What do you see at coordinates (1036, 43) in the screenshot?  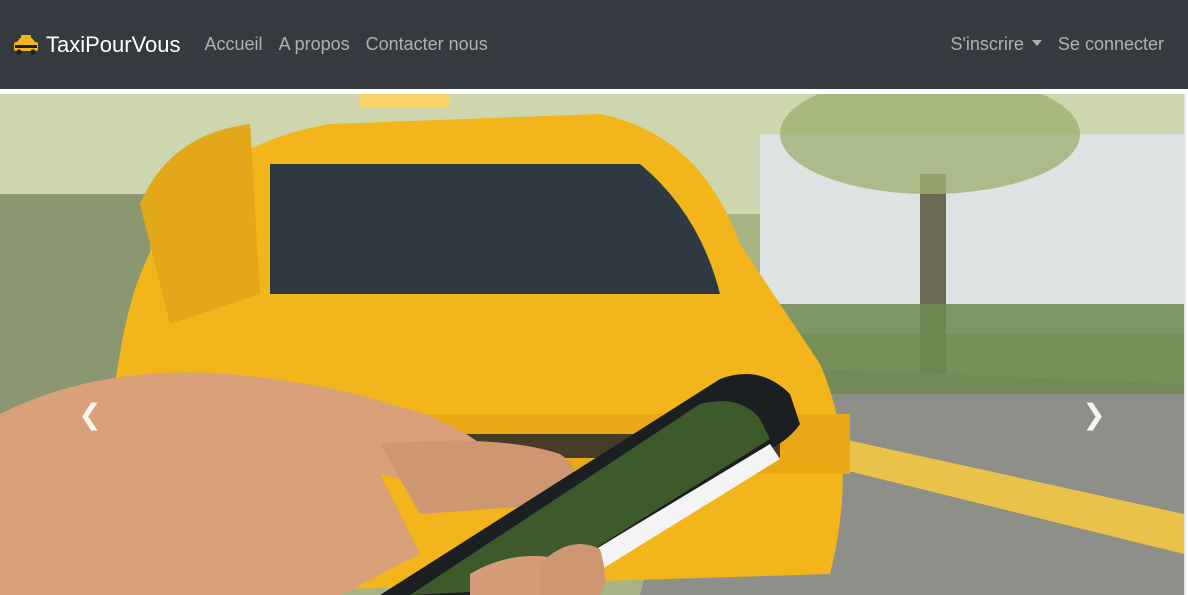 I see `chevron-down-icon` at bounding box center [1036, 43].